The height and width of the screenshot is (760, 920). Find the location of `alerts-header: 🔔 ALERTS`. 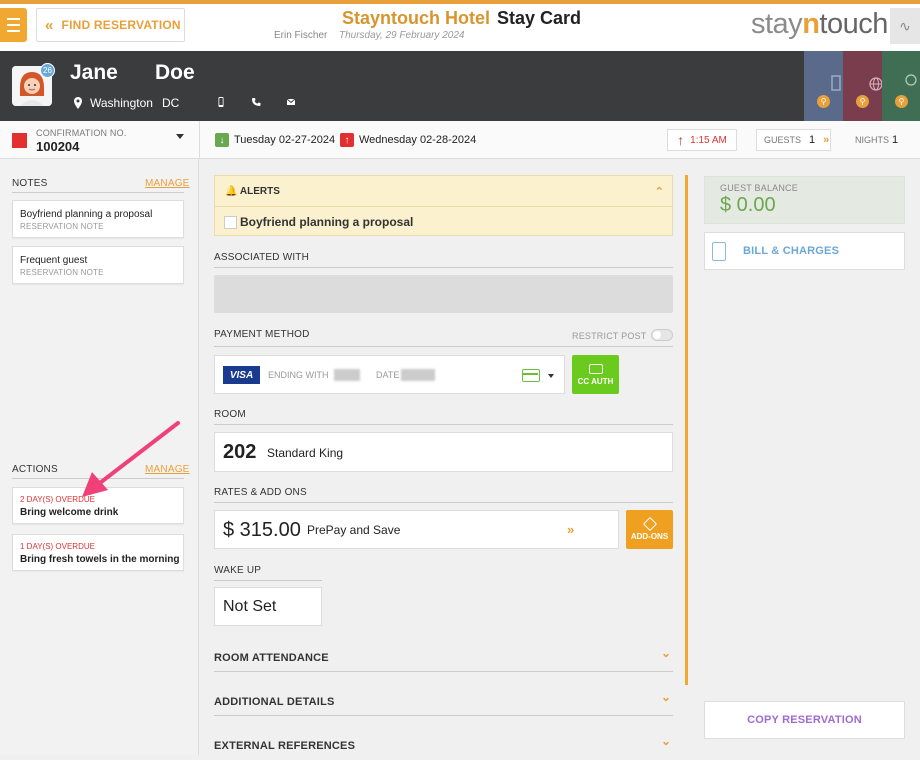

alerts-header: 🔔 ALERTS is located at coordinates (252, 191).